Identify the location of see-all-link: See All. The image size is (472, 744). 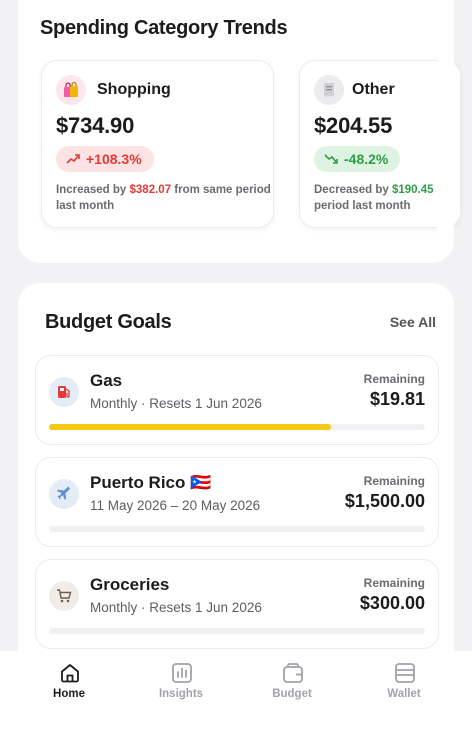
(413, 322).